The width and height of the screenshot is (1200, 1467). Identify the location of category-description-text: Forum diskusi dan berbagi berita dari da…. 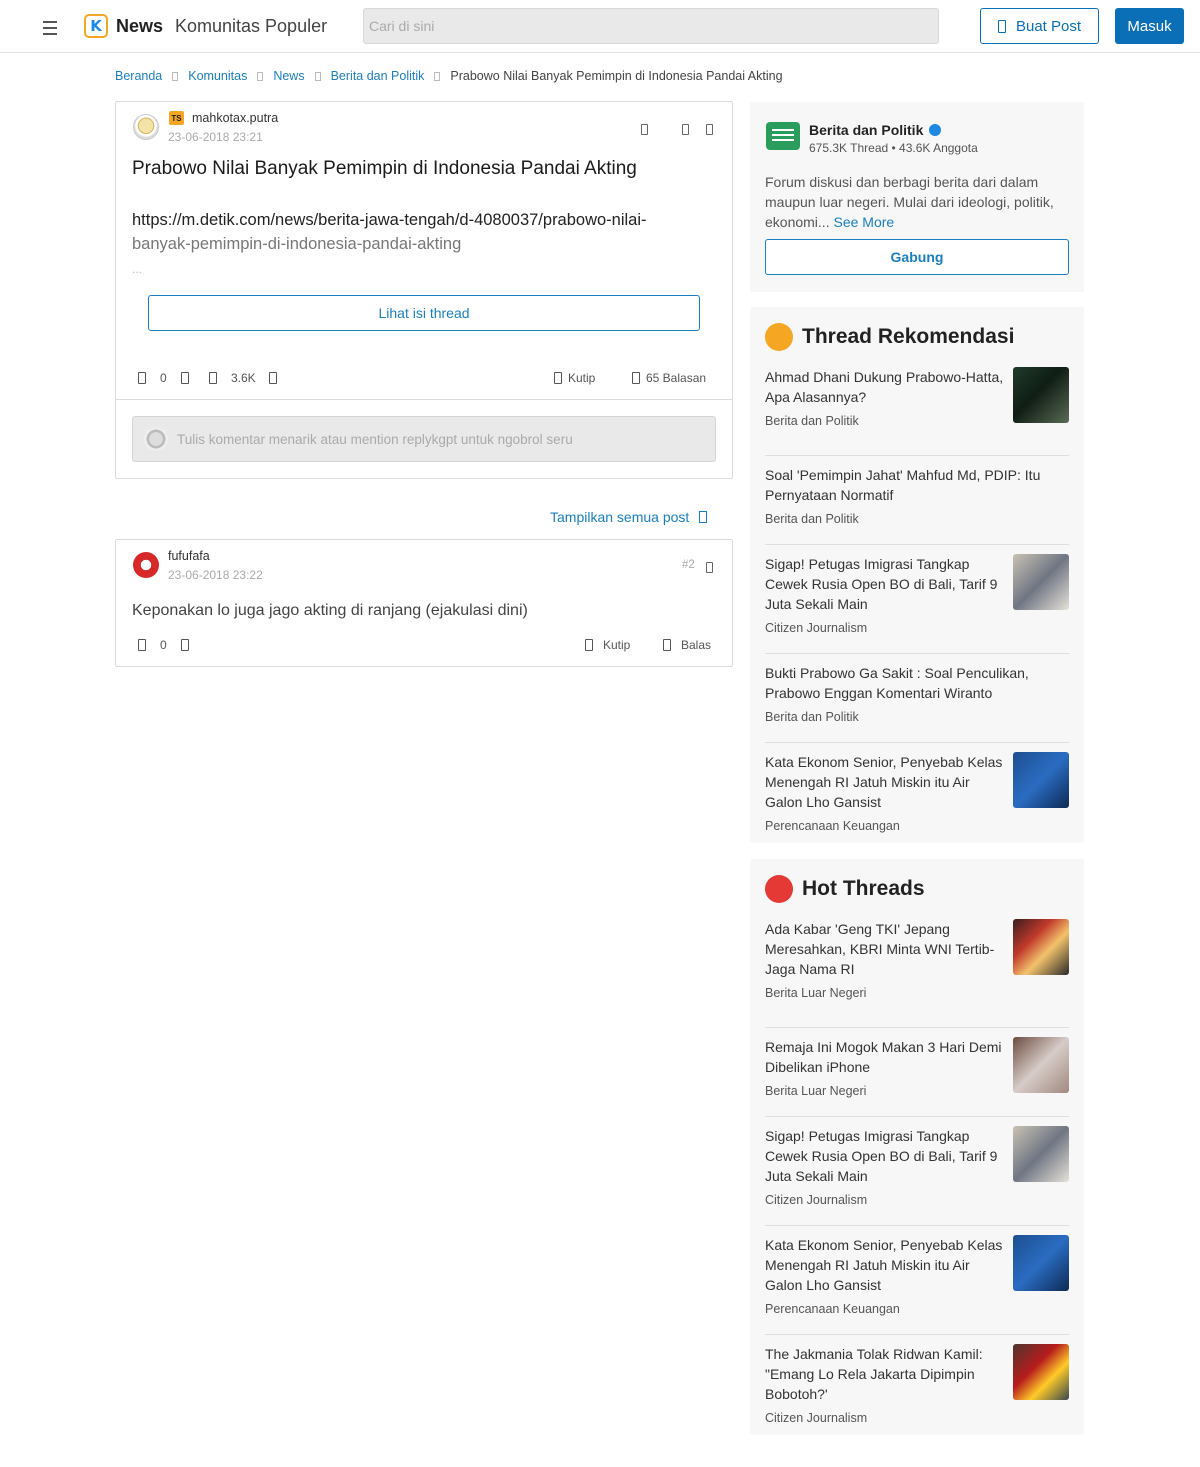
(909, 202).